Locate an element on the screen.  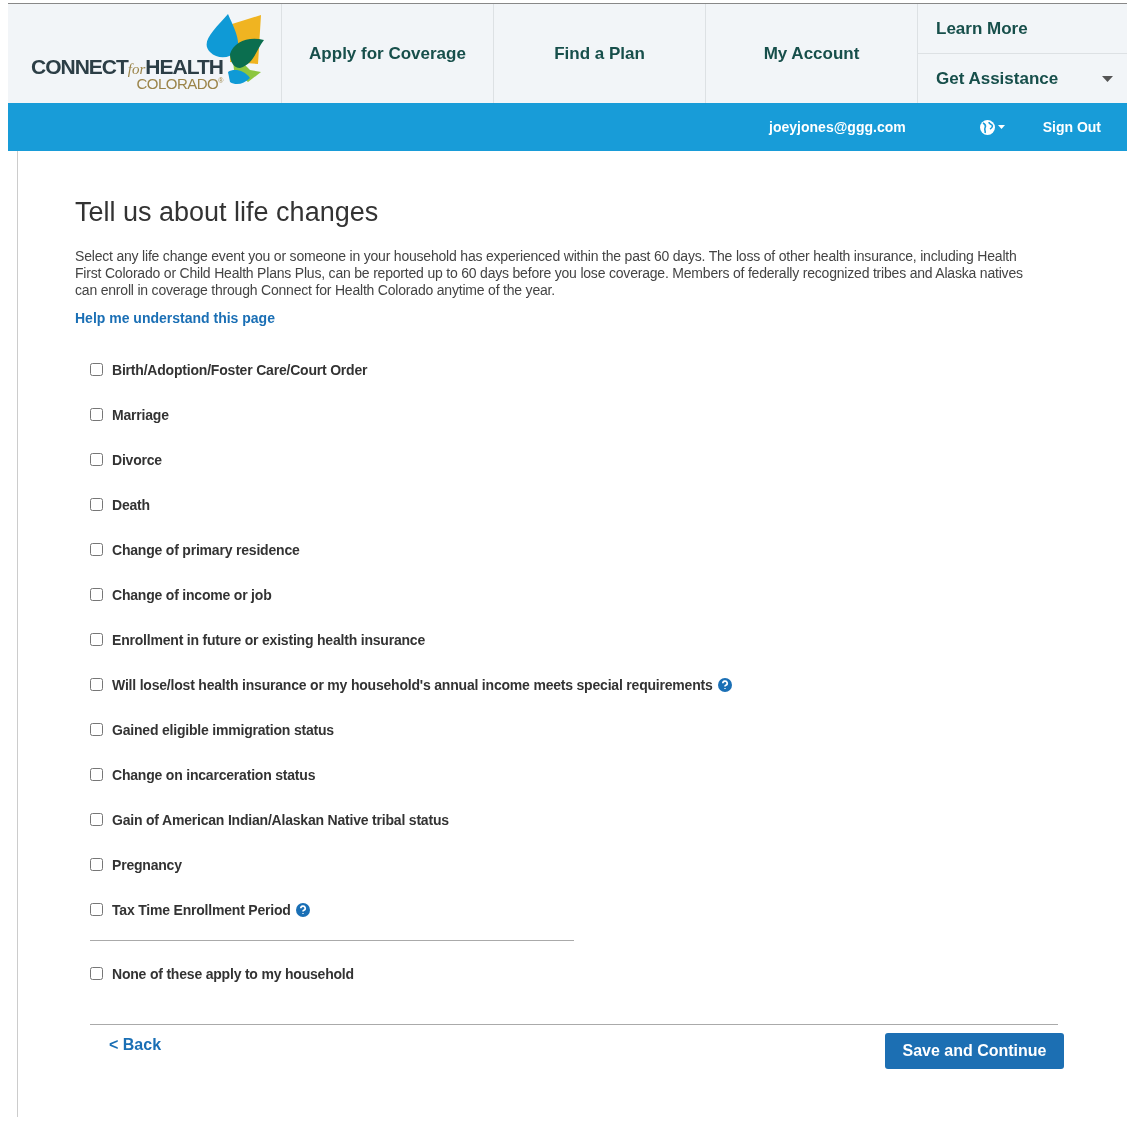
help-link: Help me understand this page is located at coordinates (175, 318).